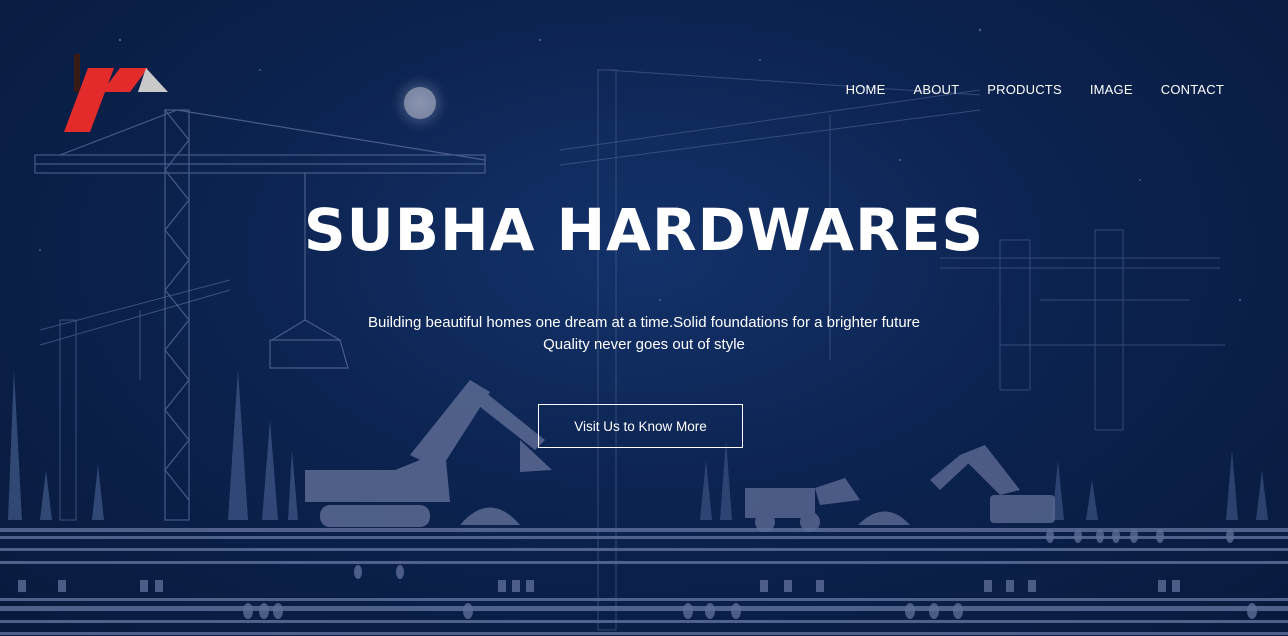  What do you see at coordinates (428, 453) in the screenshot?
I see `excavator-silhouette` at bounding box center [428, 453].